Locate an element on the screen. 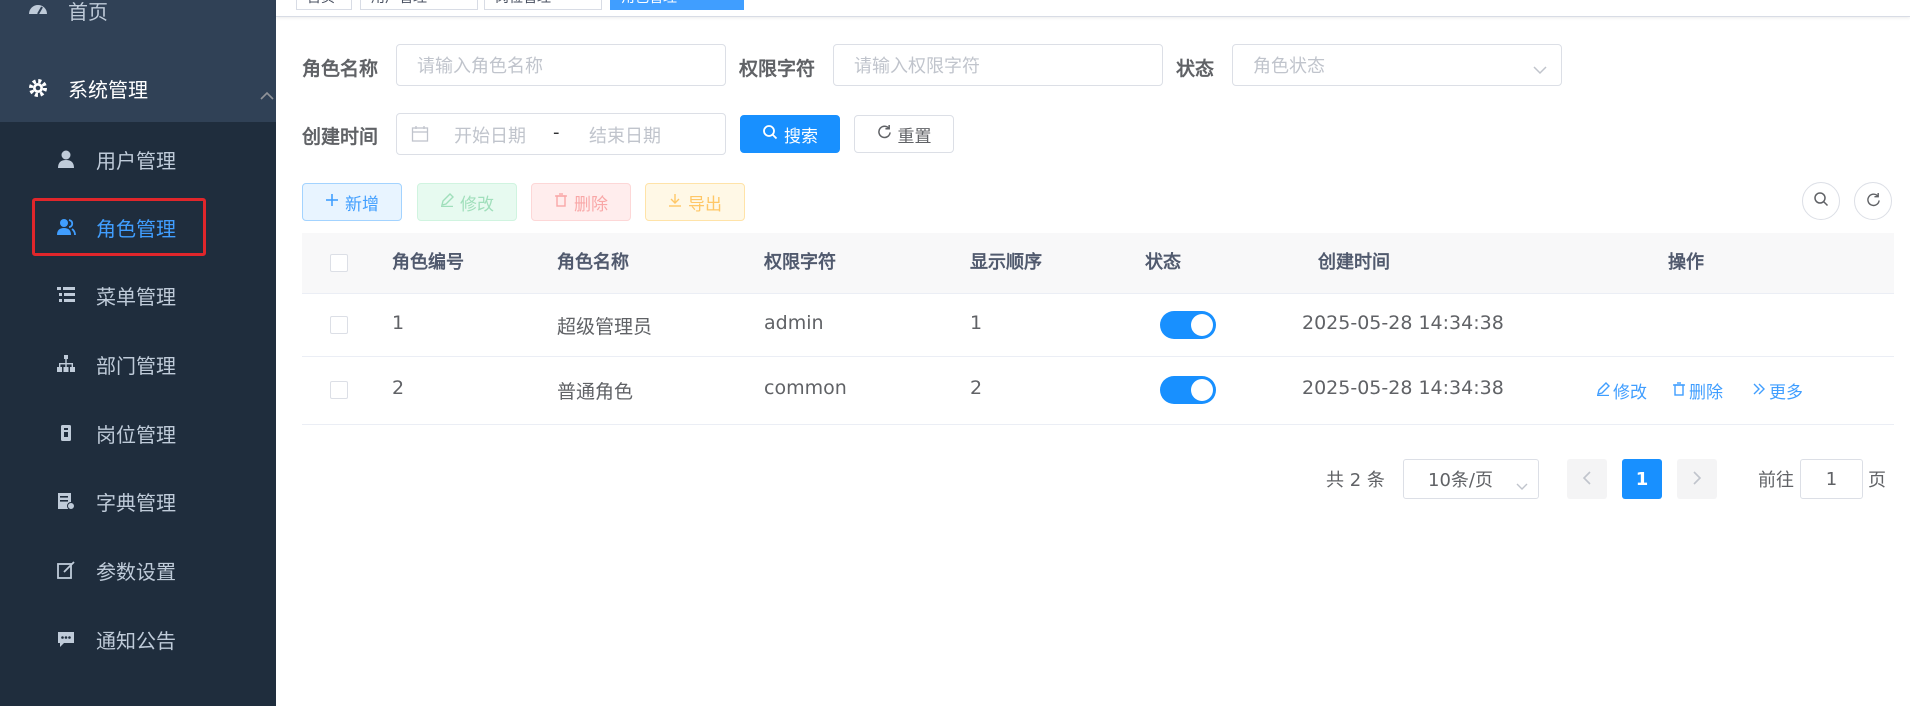 The width and height of the screenshot is (1910, 706). header-role-id: 角色编号 is located at coordinates (428, 262).